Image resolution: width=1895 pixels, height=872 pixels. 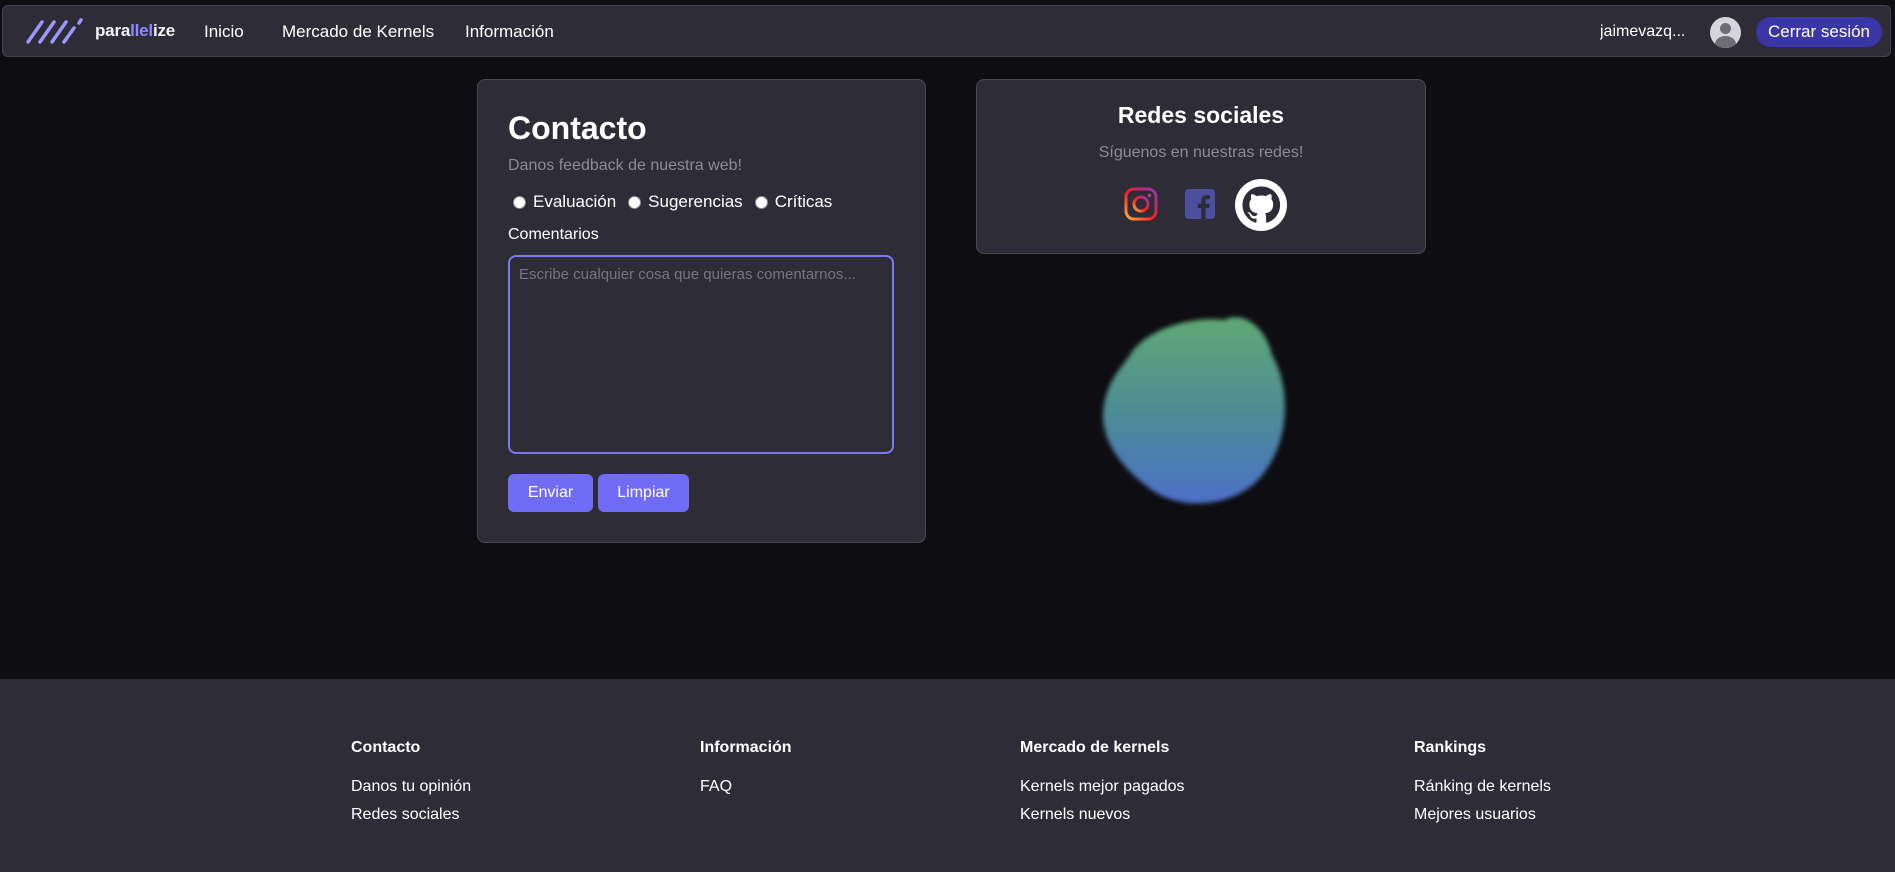 What do you see at coordinates (358, 32) in the screenshot?
I see `nav-link-mercado-kernels: Mercado de Kernels` at bounding box center [358, 32].